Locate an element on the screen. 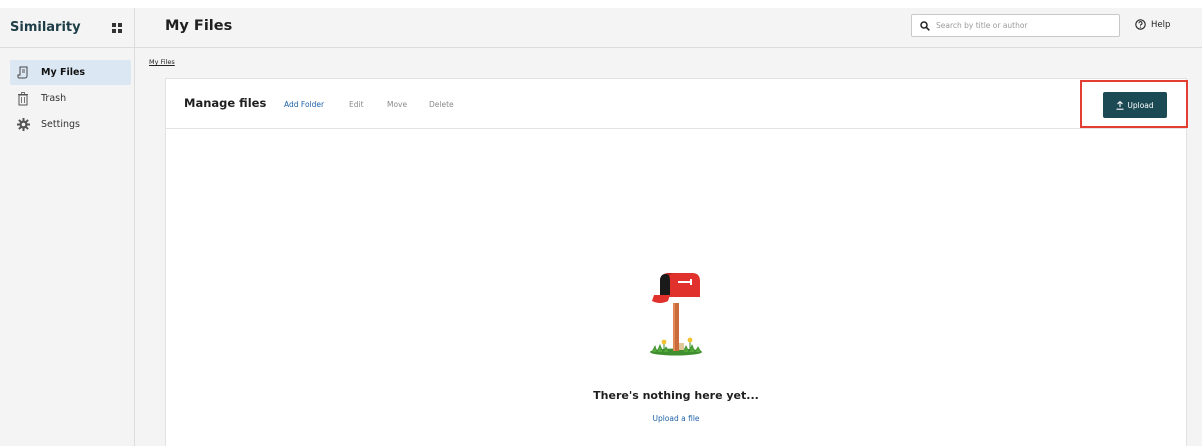 The height and width of the screenshot is (446, 1202). search-box is located at coordinates (1015, 25).